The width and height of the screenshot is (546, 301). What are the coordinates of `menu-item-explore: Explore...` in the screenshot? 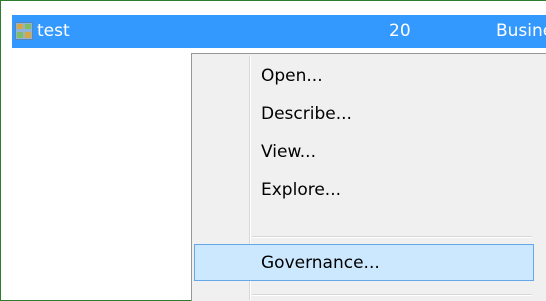 It's located at (364, 189).